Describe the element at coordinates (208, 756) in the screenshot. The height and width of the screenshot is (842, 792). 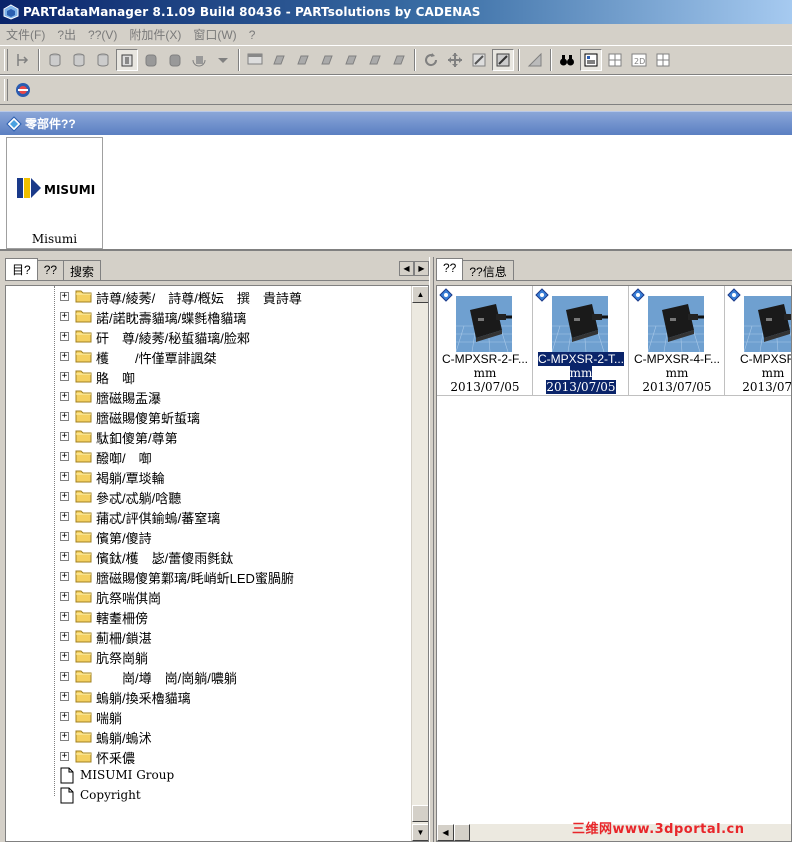
I see `tree-folder-row: + 怀釆儂` at that location.